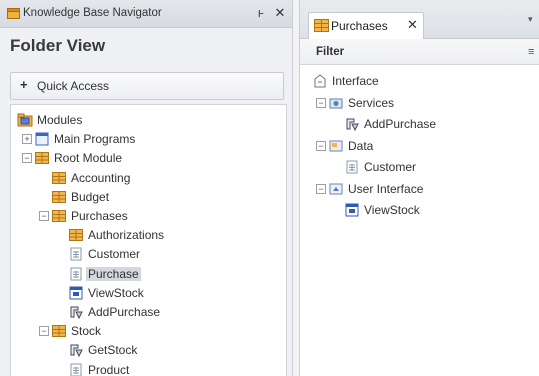  I want to click on tab-strip: Purchases ✕ ▾, so click(419, 19).